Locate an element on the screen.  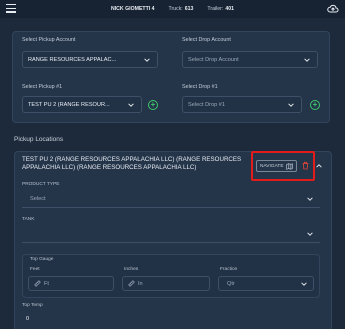
truck-info: Truck: 613 is located at coordinates (181, 9).